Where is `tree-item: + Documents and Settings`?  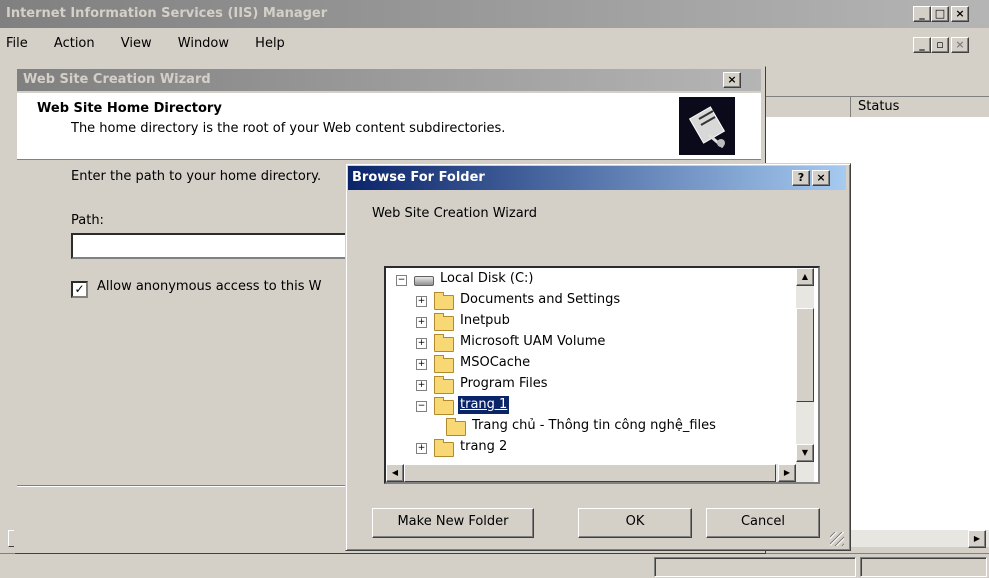 tree-item: + Documents and Settings is located at coordinates (591, 301).